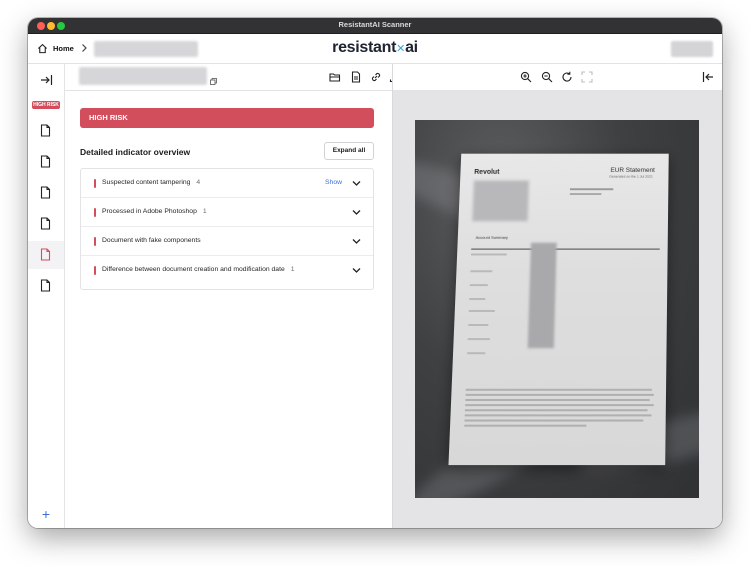  Describe the element at coordinates (526, 77) in the screenshot. I see `zoom-in-icon` at that location.